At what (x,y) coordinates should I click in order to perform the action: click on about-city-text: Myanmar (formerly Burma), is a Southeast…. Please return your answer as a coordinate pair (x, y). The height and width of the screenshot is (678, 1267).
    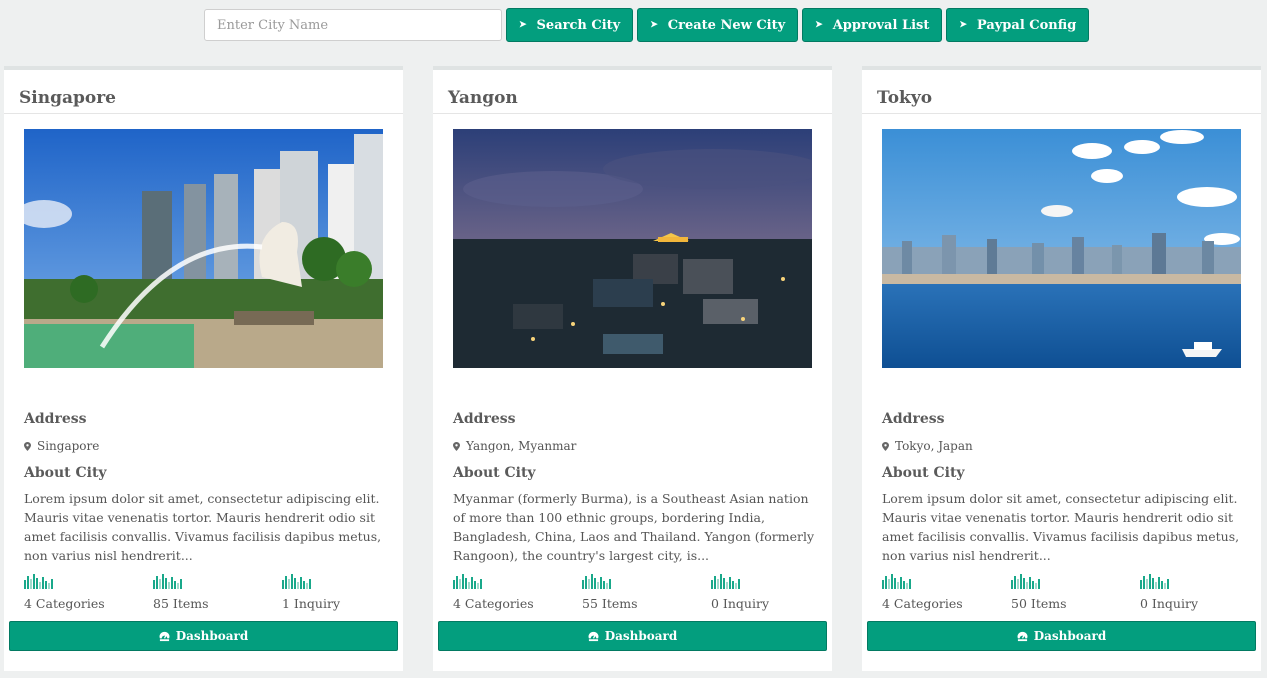
    Looking at the image, I should click on (634, 527).